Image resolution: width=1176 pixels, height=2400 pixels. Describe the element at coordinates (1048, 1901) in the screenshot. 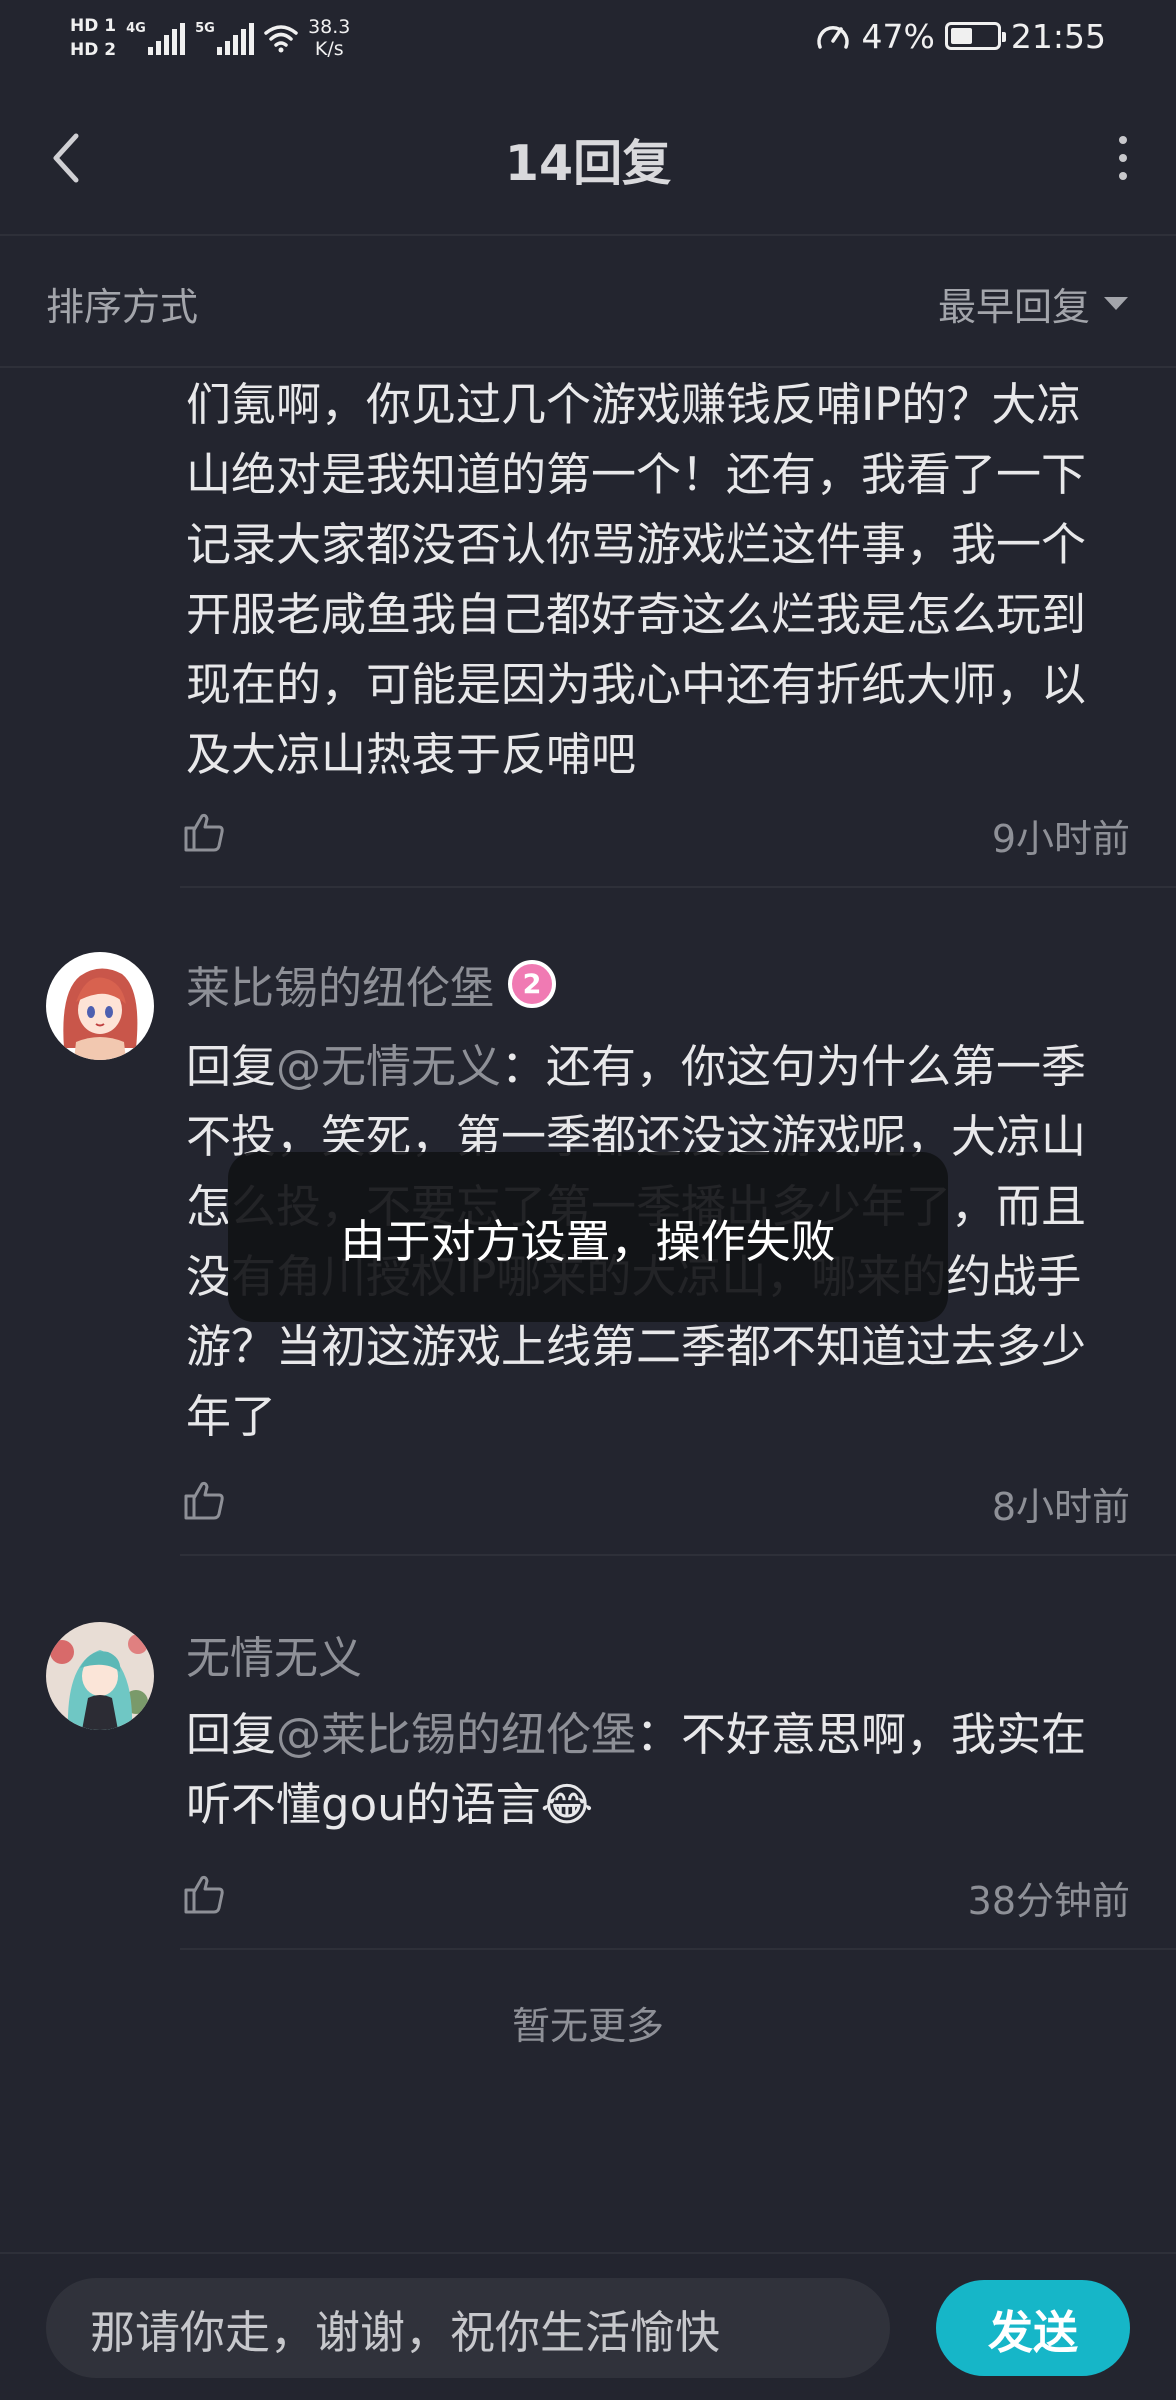

I see `reply-time: 38分钟前` at that location.